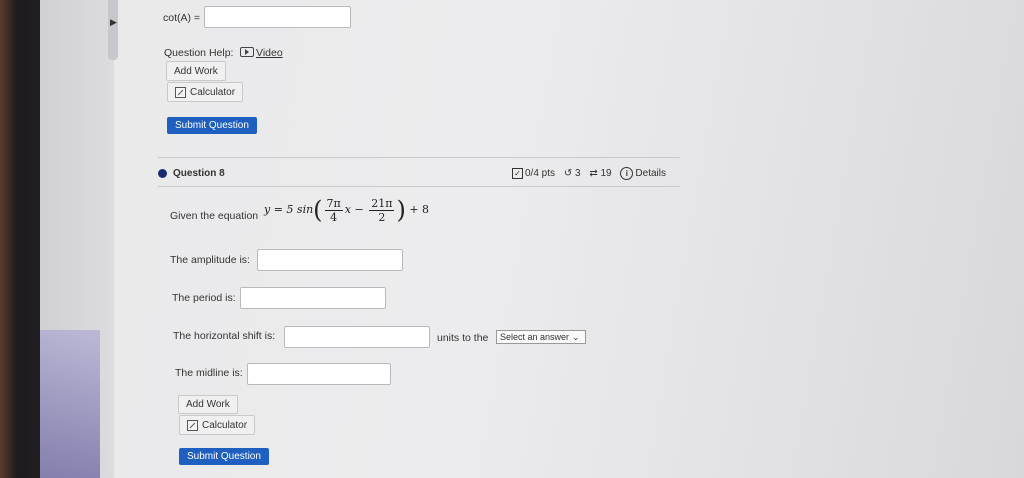 The height and width of the screenshot is (478, 1024). Describe the element at coordinates (627, 173) in the screenshot. I see `info-icon: i` at that location.